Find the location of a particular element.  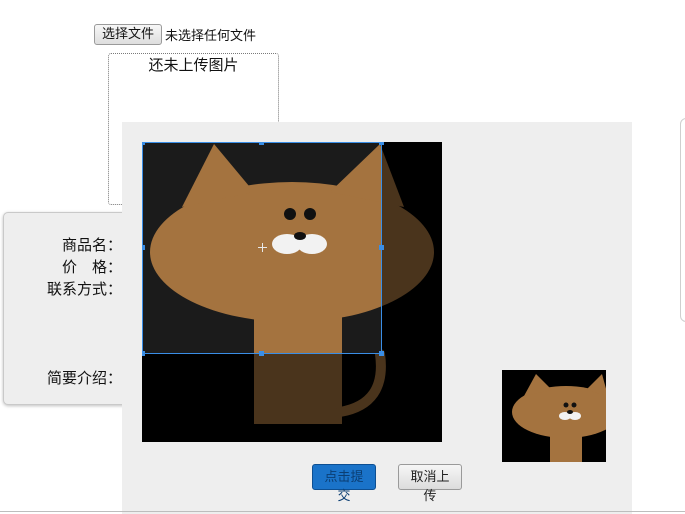

file-upload-row: 选择文件 未选择任何文件 is located at coordinates (175, 34).